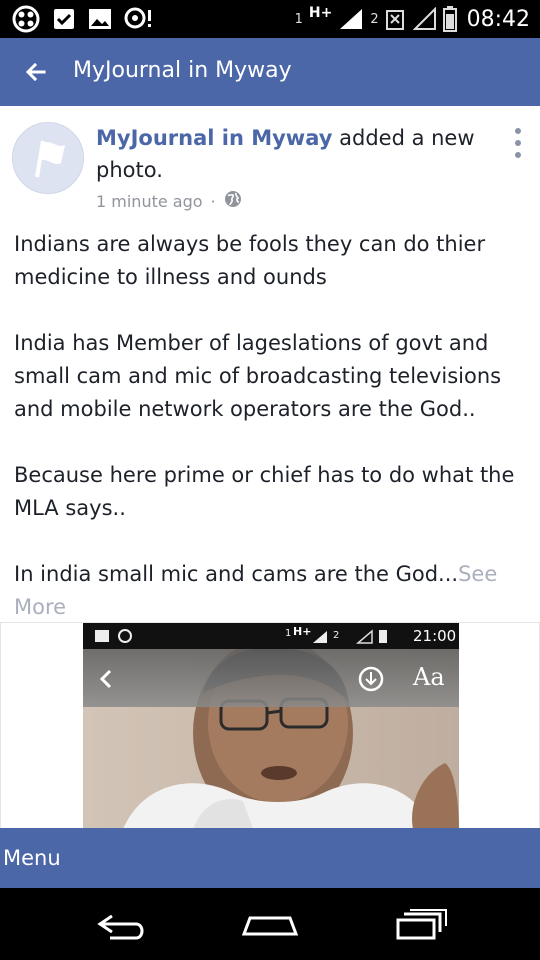  What do you see at coordinates (498, 19) in the screenshot?
I see `clock: 08:42` at bounding box center [498, 19].